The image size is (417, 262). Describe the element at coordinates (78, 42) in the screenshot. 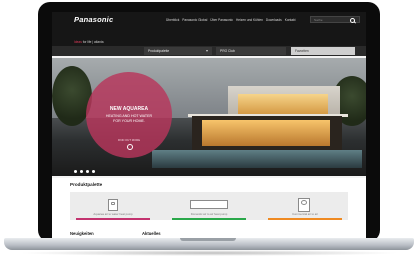

I see `tagline-accent: Ideas` at that location.